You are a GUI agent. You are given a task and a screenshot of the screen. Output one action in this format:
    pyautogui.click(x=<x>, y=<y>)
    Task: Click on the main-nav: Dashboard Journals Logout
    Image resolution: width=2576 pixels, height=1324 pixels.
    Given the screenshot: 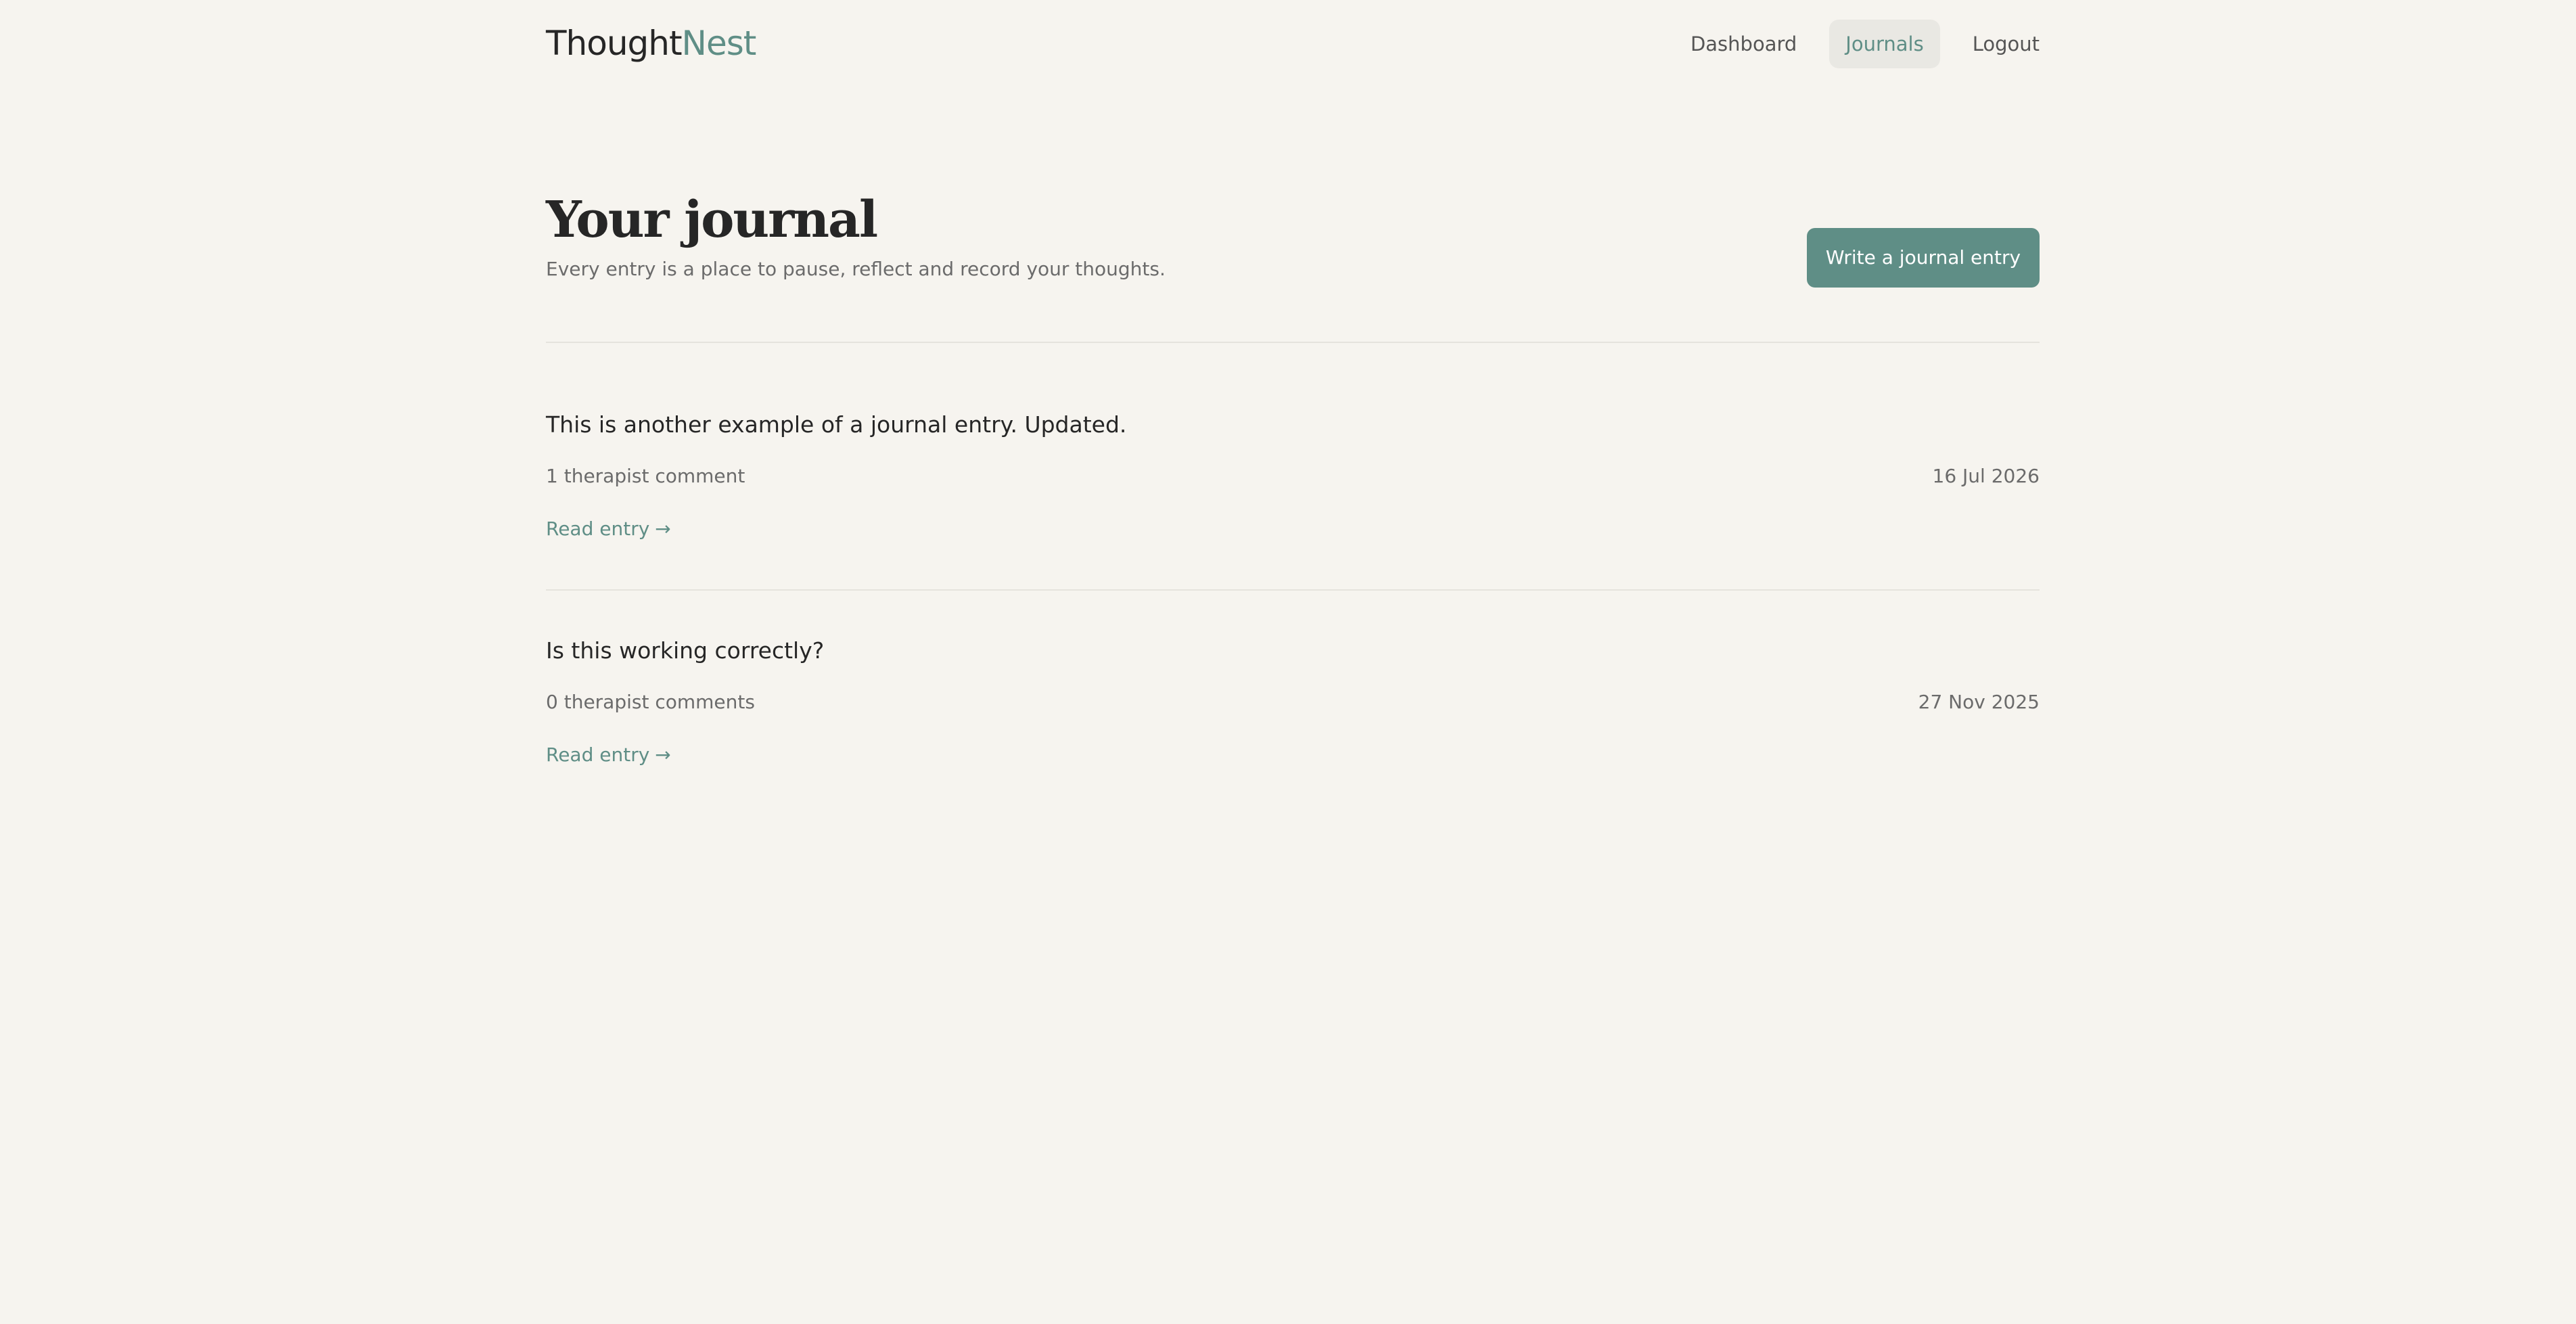 What is the action you would take?
    pyautogui.click(x=1857, y=44)
    